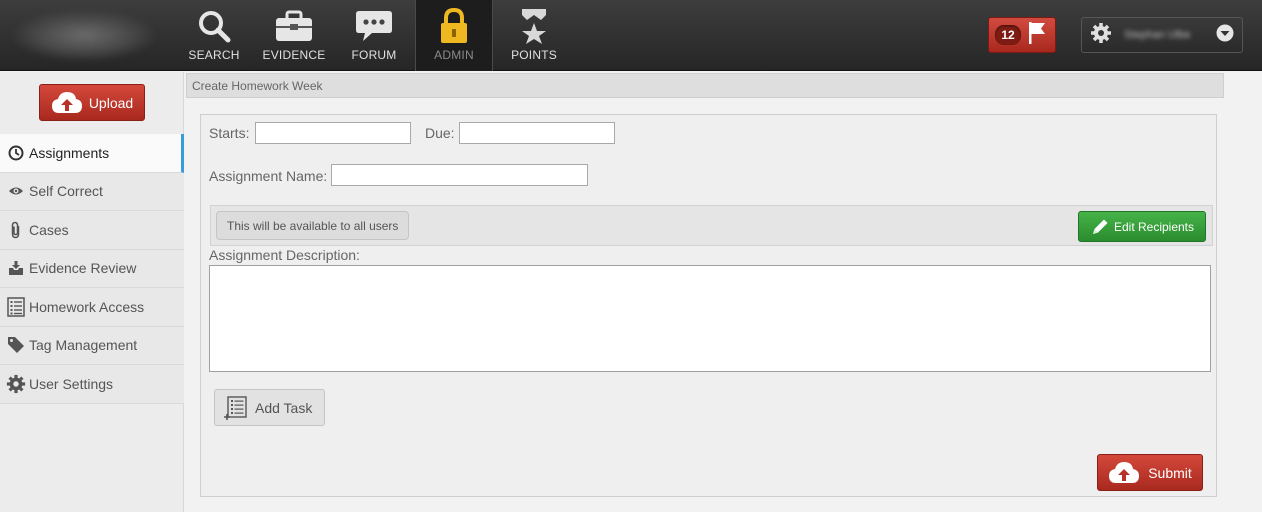 This screenshot has width=1262, height=512. What do you see at coordinates (440, 133) in the screenshot?
I see `due-label: Due:` at bounding box center [440, 133].